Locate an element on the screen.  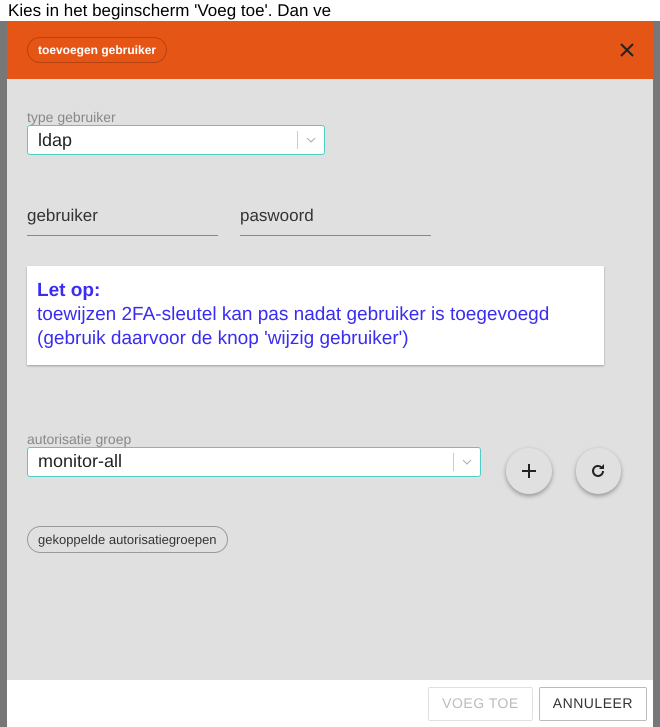
dialog-button: ANNULEER is located at coordinates (592, 703).